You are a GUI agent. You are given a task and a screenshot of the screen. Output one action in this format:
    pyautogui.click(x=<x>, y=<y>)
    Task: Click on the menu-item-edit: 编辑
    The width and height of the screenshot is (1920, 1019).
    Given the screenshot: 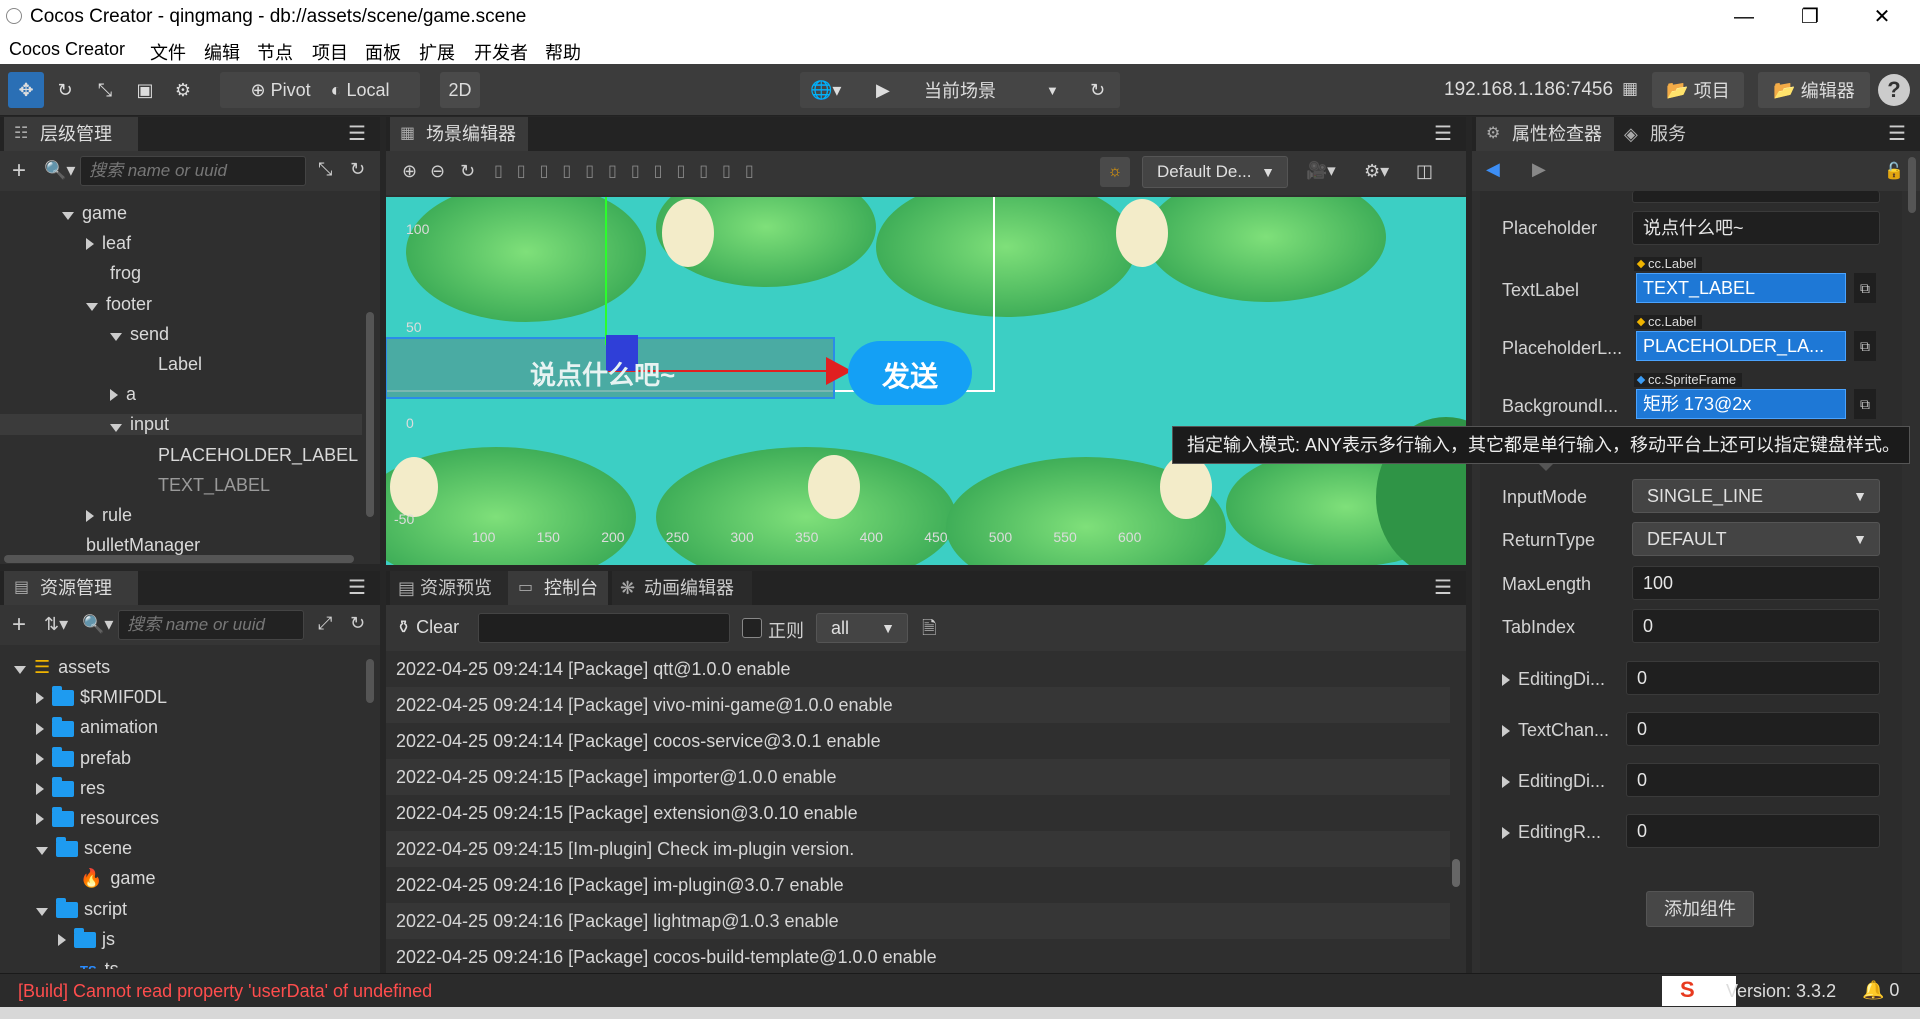 What is the action you would take?
    pyautogui.click(x=222, y=52)
    